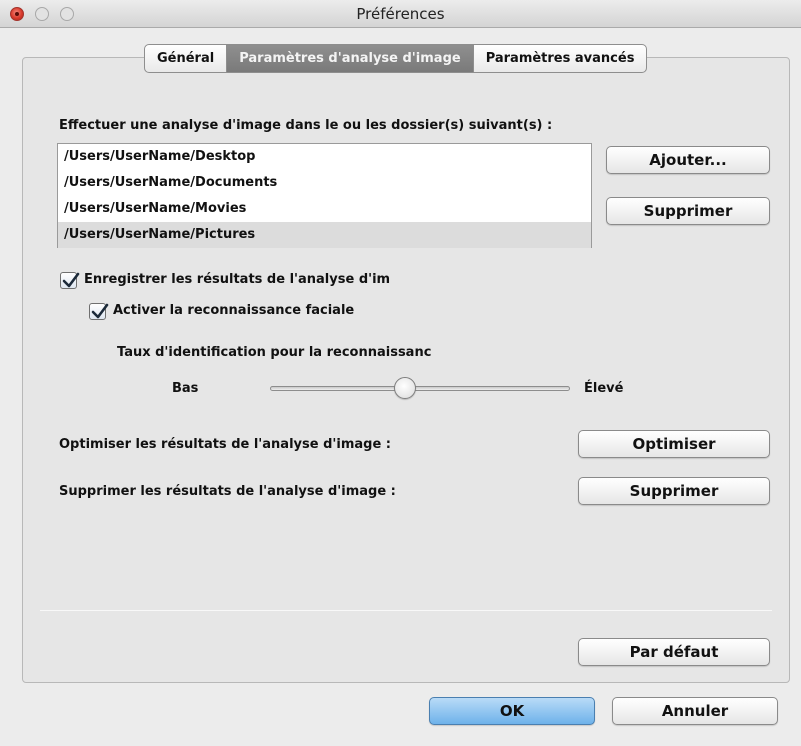 The width and height of the screenshot is (801, 746). I want to click on ok-button: OK, so click(512, 711).